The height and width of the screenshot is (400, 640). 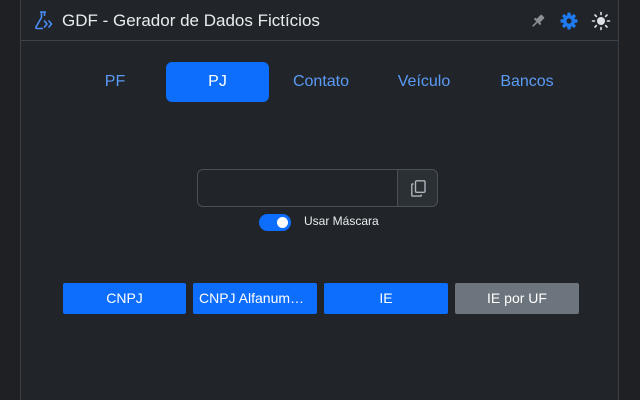 What do you see at coordinates (282, 222) in the screenshot?
I see `toggle-knob` at bounding box center [282, 222].